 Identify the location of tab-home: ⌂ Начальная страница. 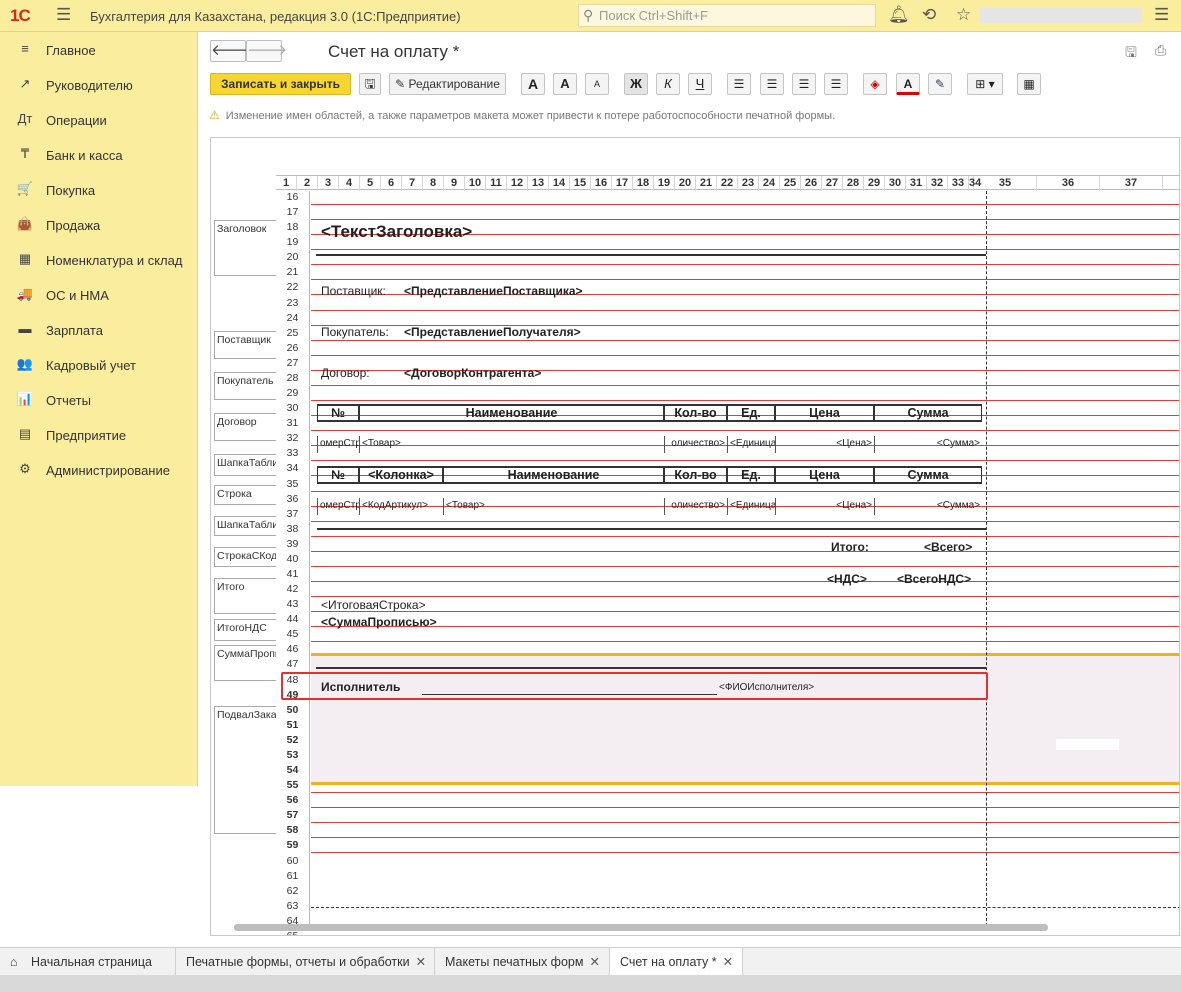
(88, 962).